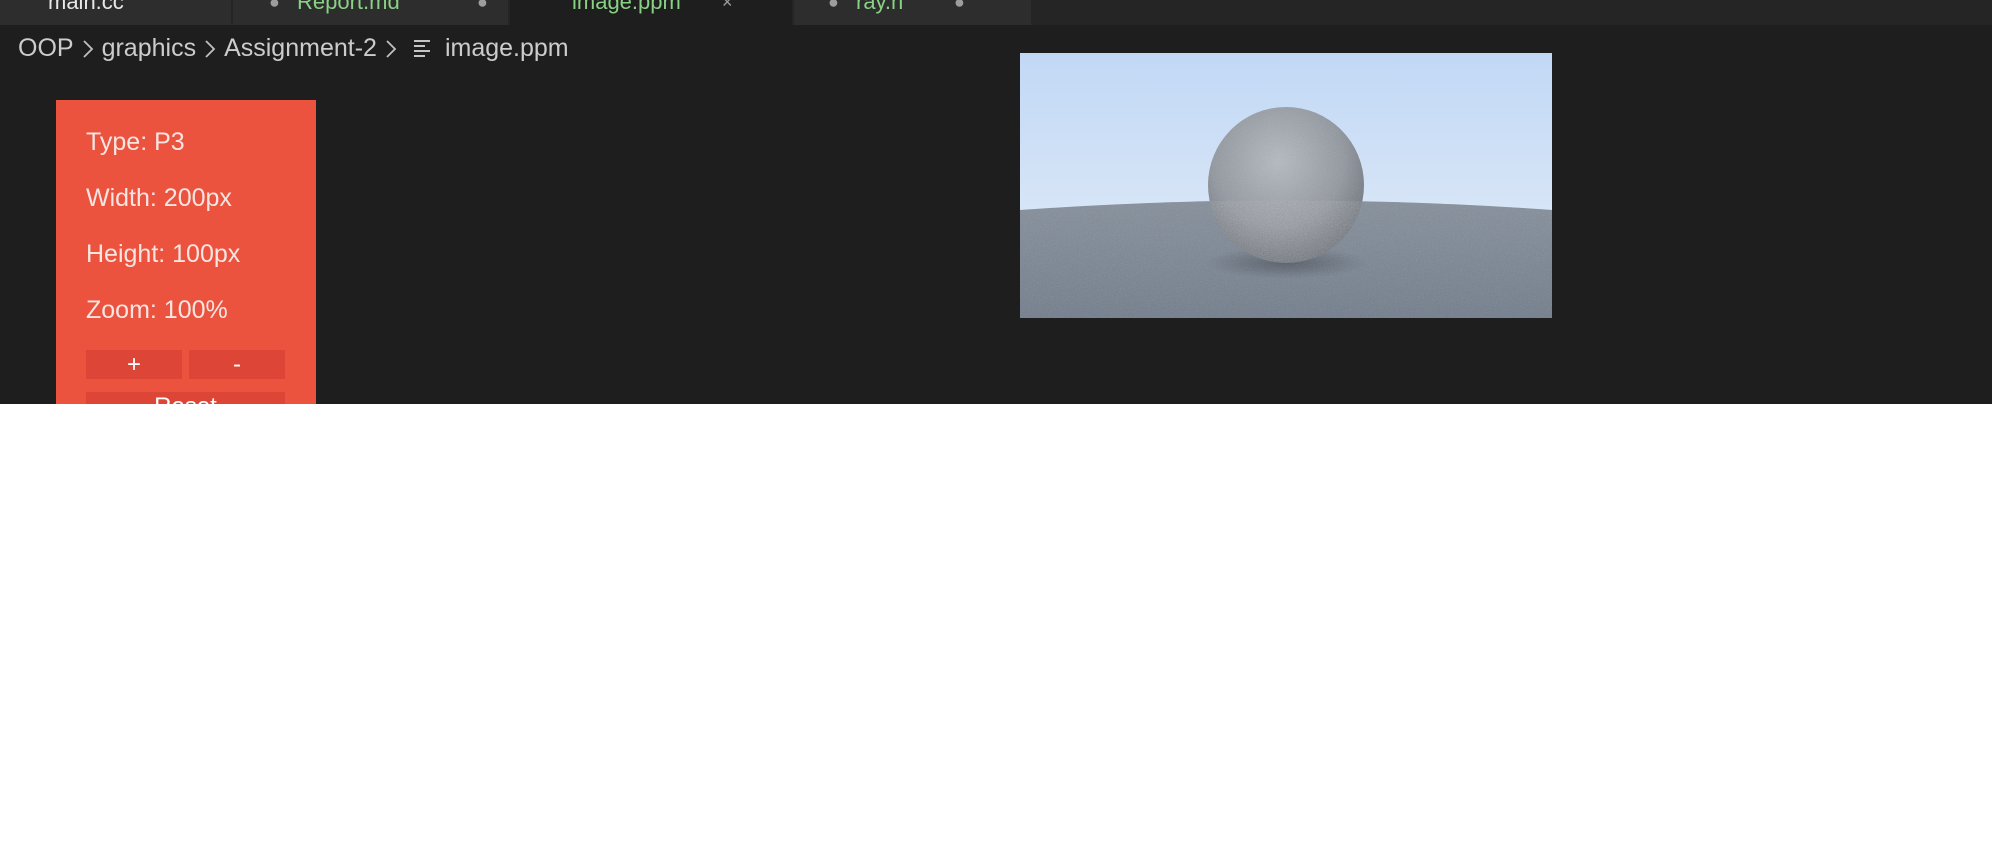 The height and width of the screenshot is (862, 1992). What do you see at coordinates (157, 310) in the screenshot?
I see `zoom-level-label: Zoom: 100%` at bounding box center [157, 310].